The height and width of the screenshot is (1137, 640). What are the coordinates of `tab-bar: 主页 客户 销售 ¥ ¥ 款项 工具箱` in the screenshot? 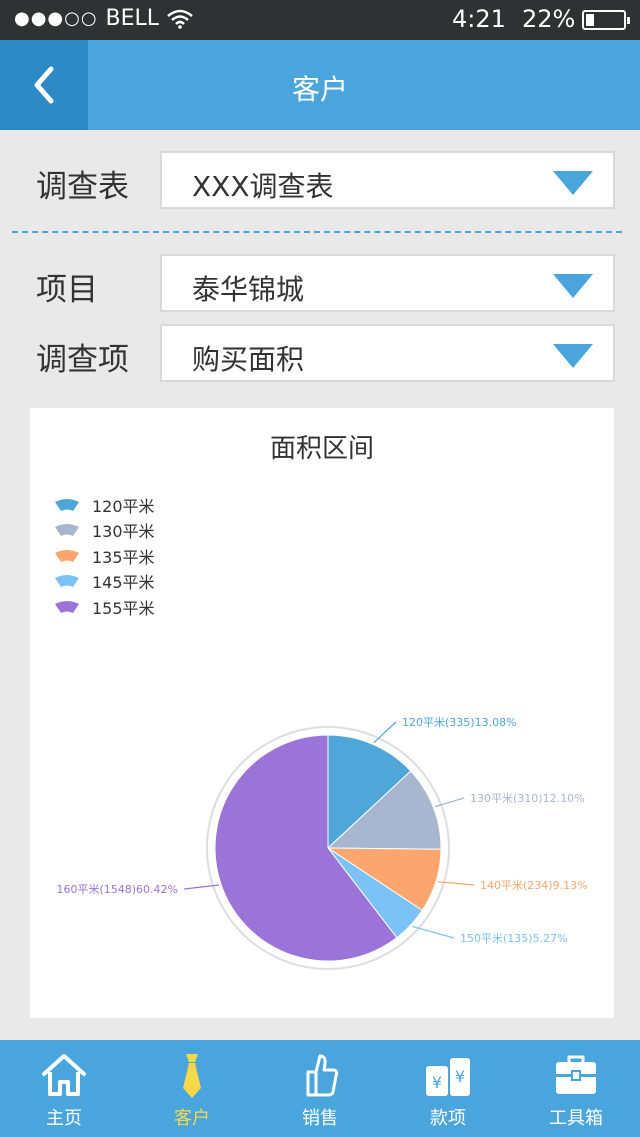 It's located at (320, 1088).